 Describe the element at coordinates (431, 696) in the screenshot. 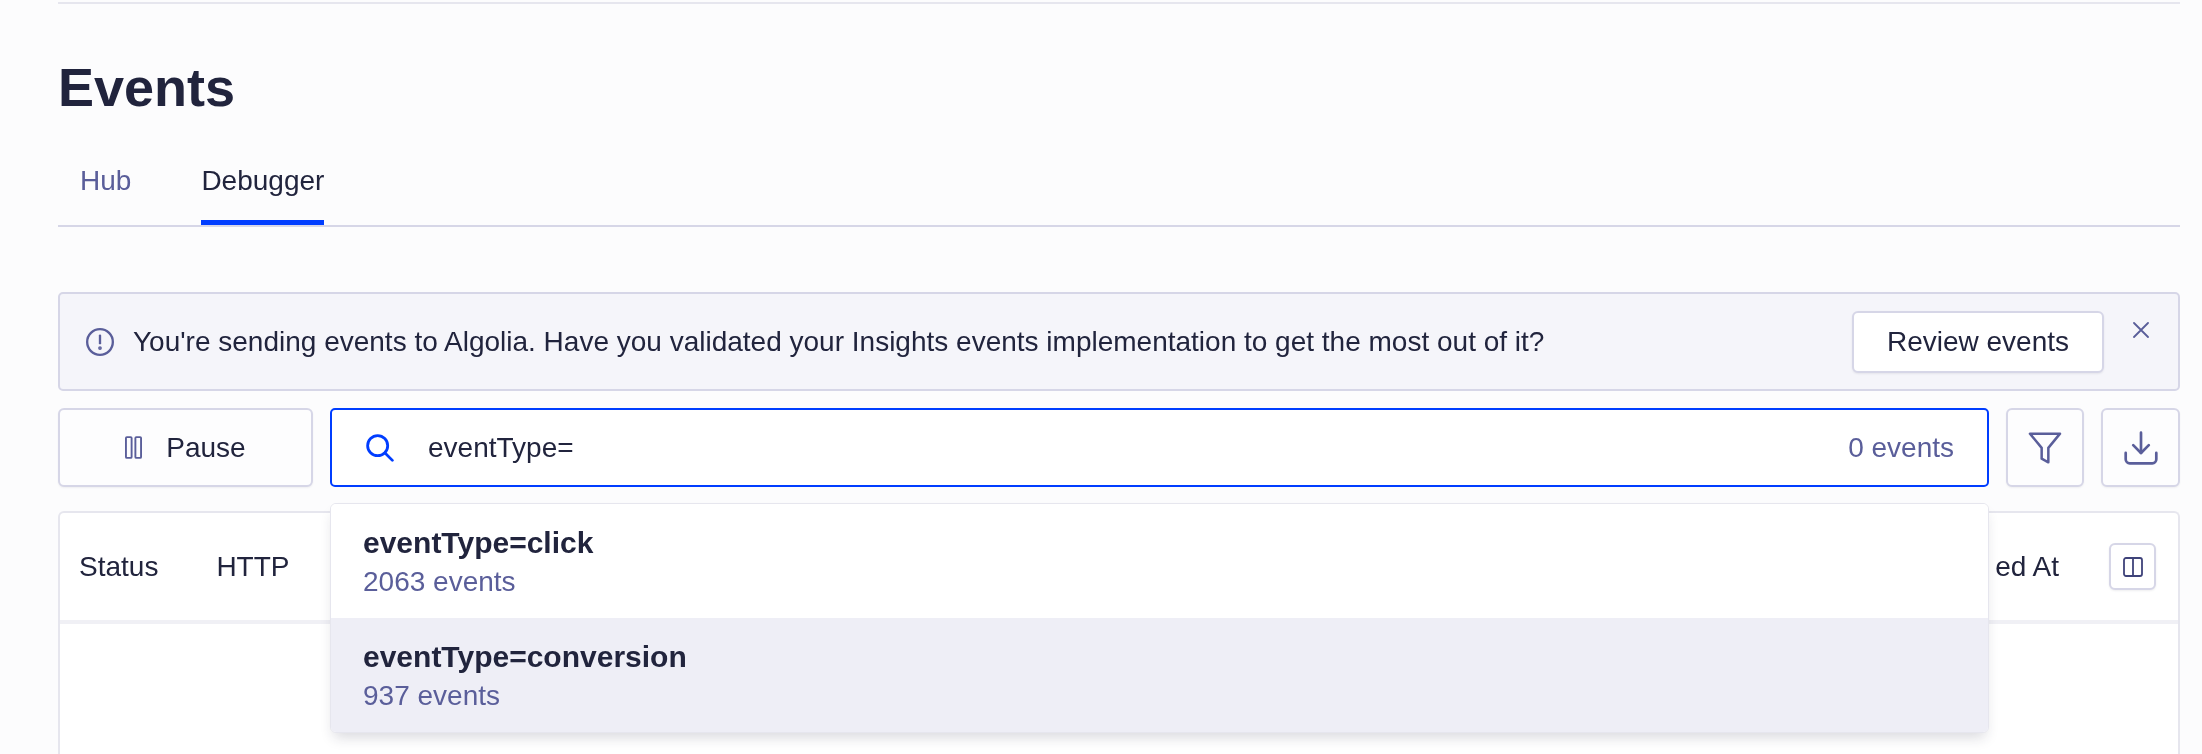

I see `suggestion-count: 937 events` at that location.